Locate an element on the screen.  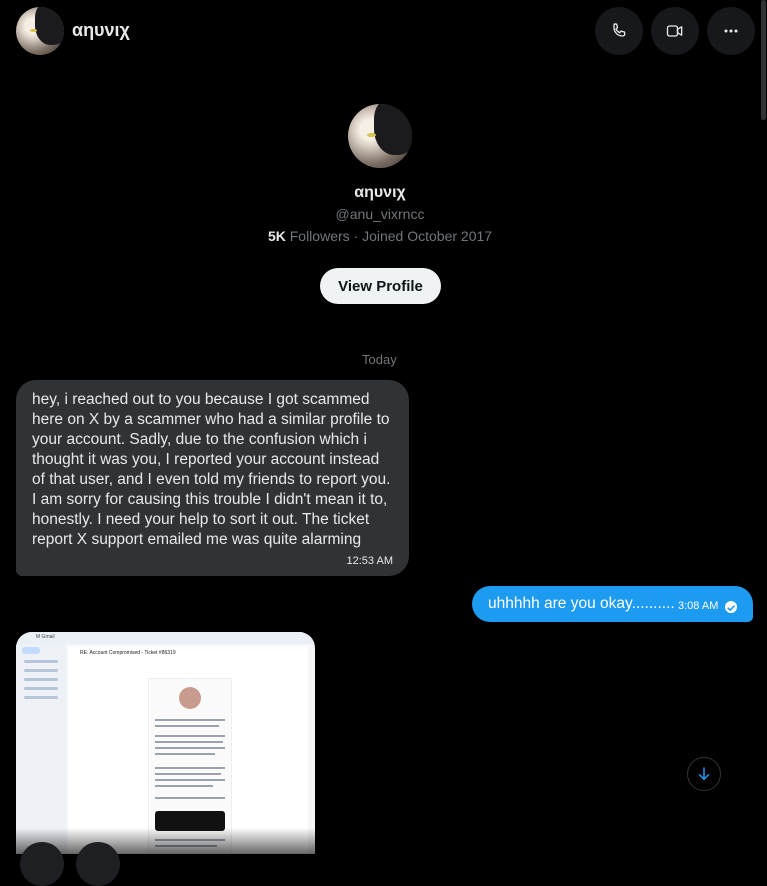
video-icon is located at coordinates (674, 31).